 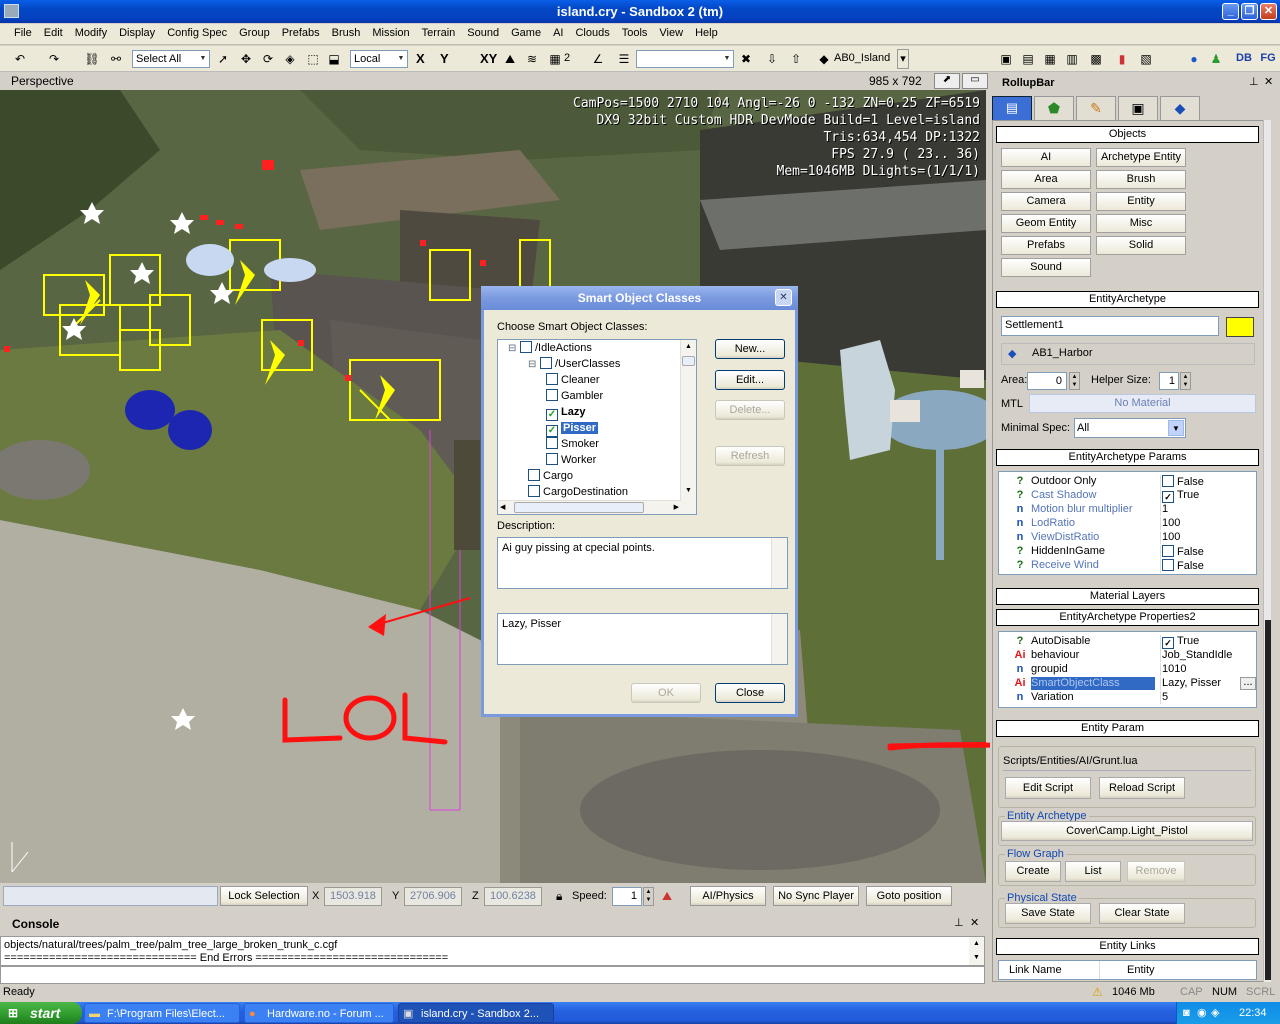 What do you see at coordinates (975, 81) in the screenshot?
I see `viewport-maximize-icon: ▭` at bounding box center [975, 81].